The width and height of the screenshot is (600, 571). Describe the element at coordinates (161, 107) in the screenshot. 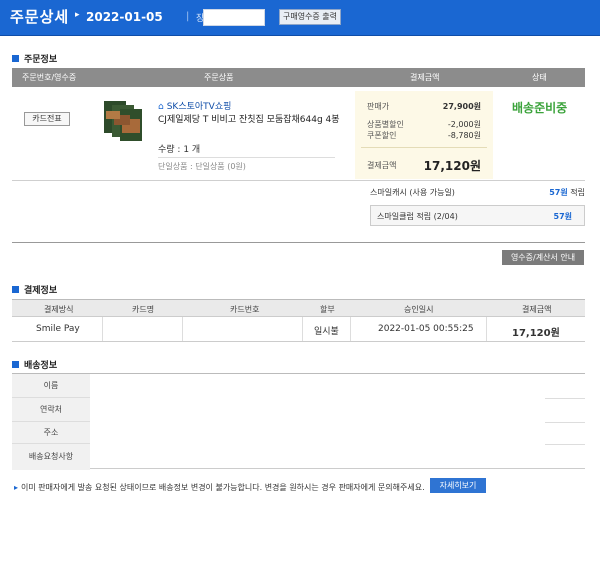

I see `home-icon: ⌂` at that location.